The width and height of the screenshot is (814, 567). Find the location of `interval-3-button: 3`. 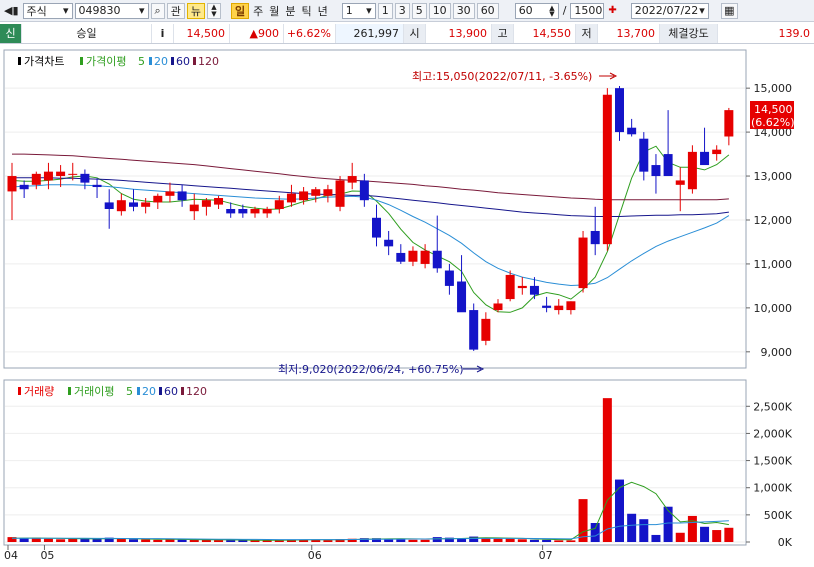

interval-3-button: 3 is located at coordinates (402, 10).